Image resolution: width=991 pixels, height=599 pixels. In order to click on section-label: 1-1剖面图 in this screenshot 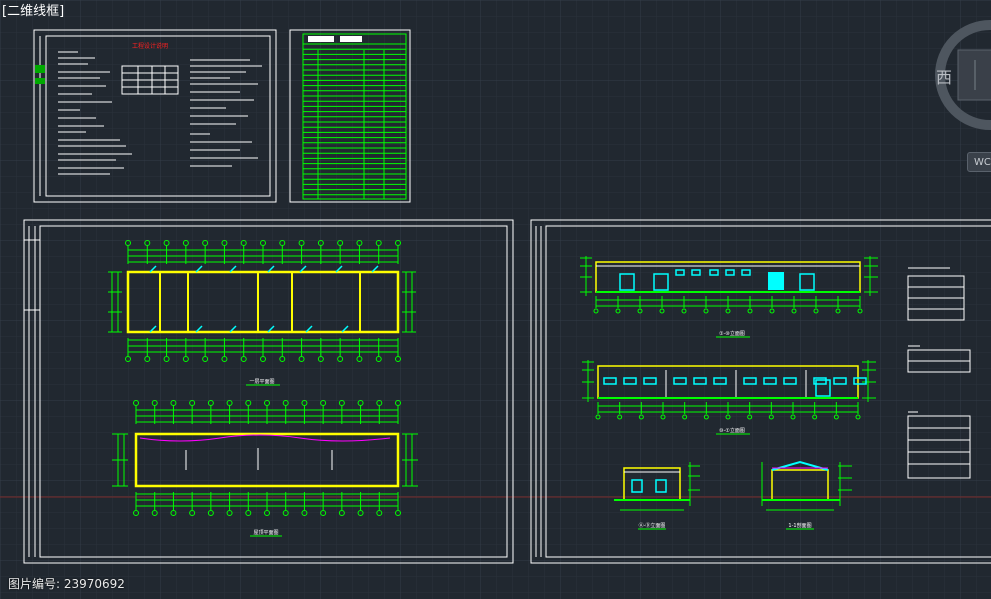, I will do `click(799, 525)`.